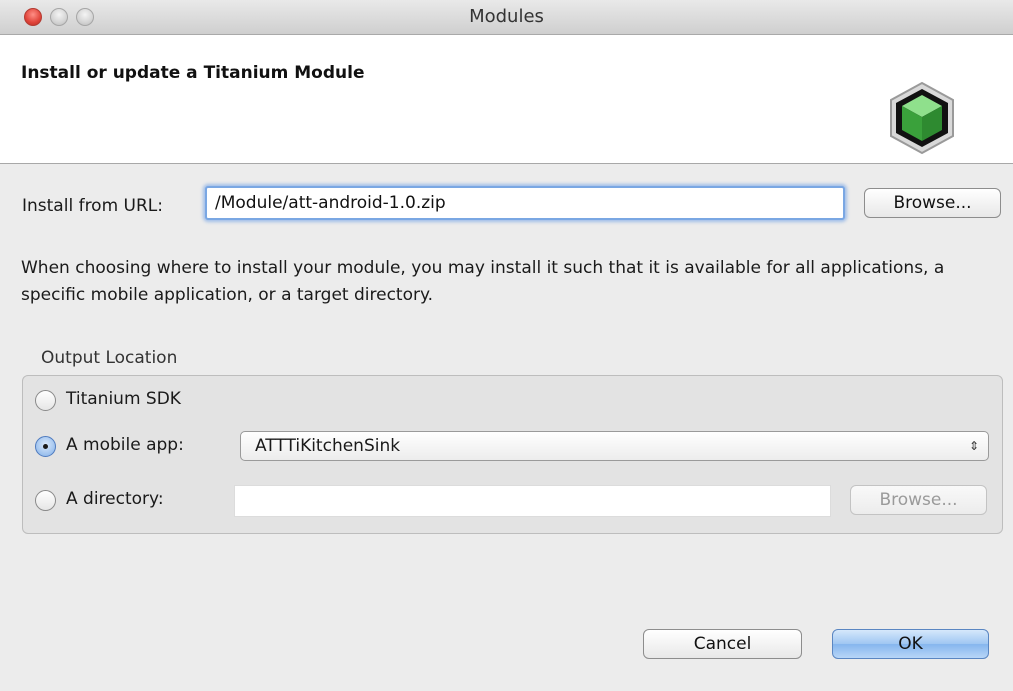 The height and width of the screenshot is (691, 1013). I want to click on titanium-sdk-label: Titanium SDK, so click(123, 399).